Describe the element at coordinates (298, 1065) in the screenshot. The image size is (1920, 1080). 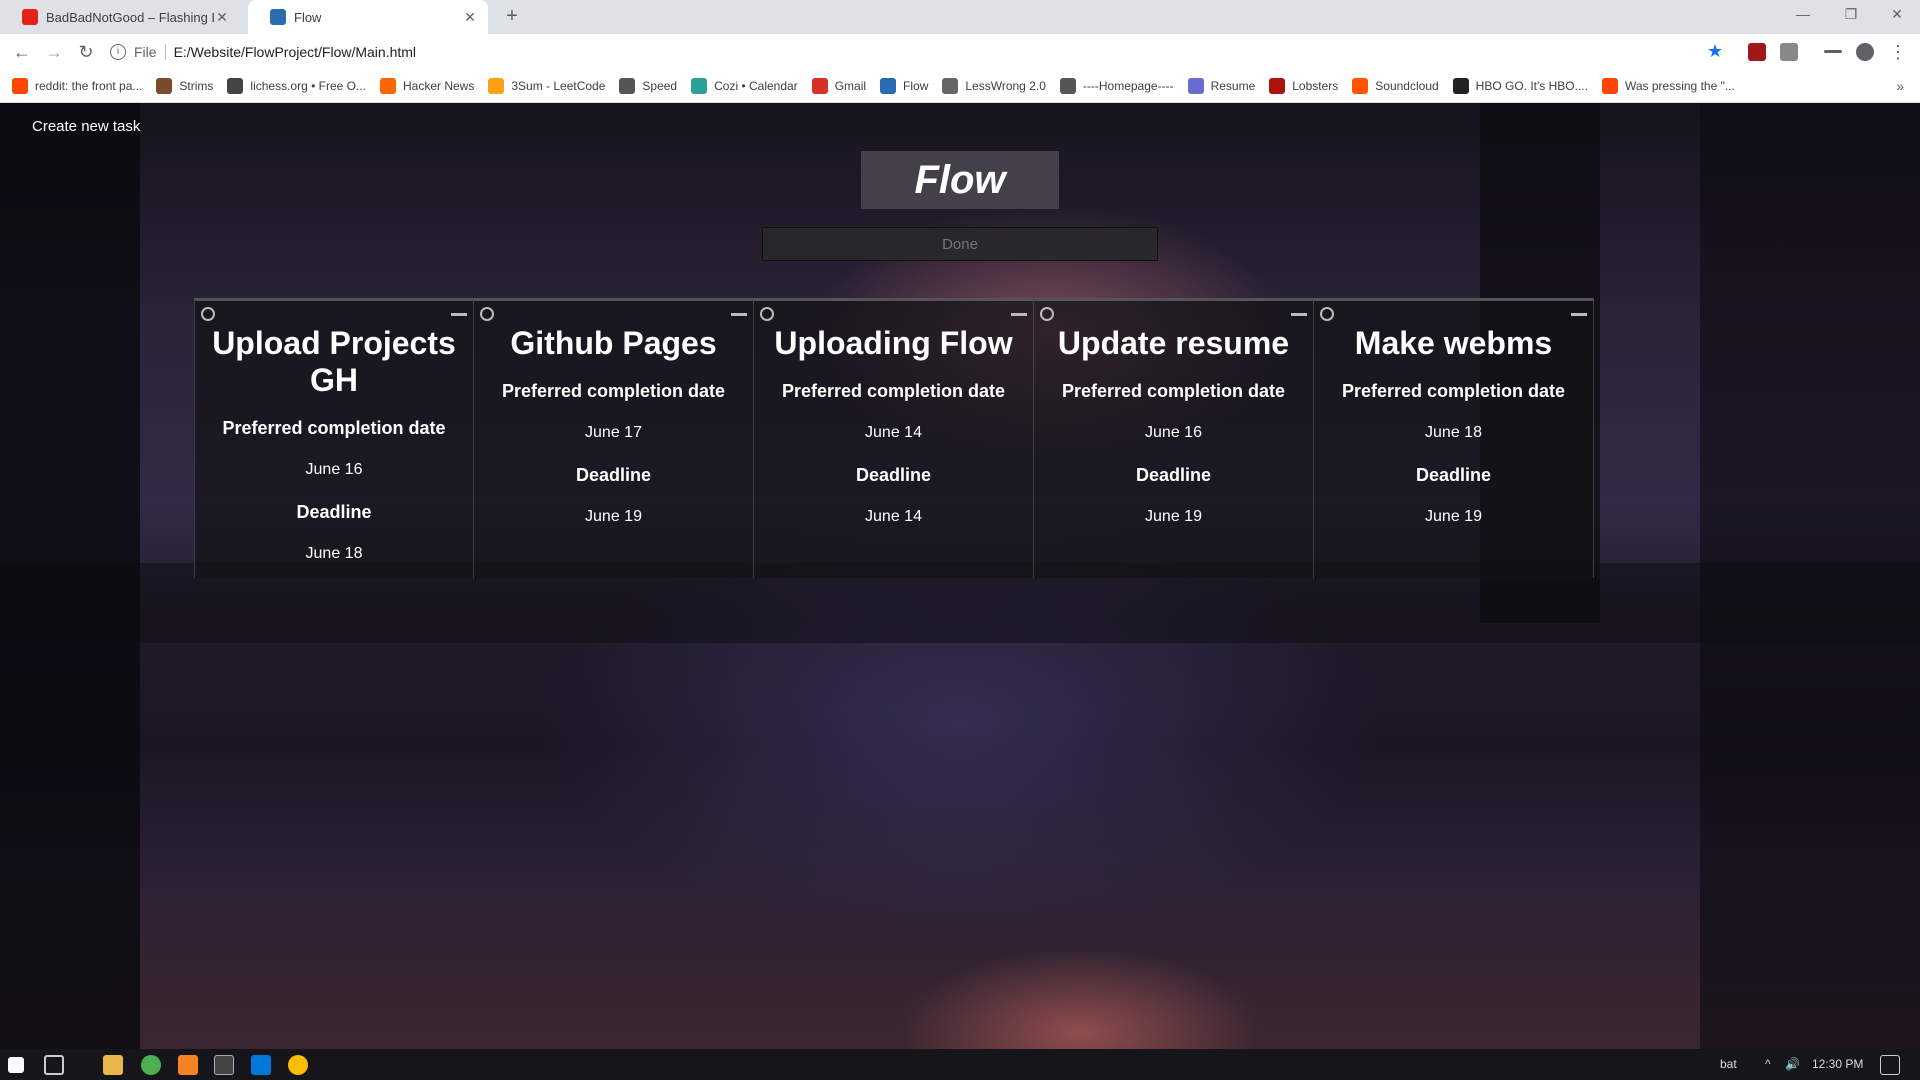
I see `chrome-canary-icon` at that location.